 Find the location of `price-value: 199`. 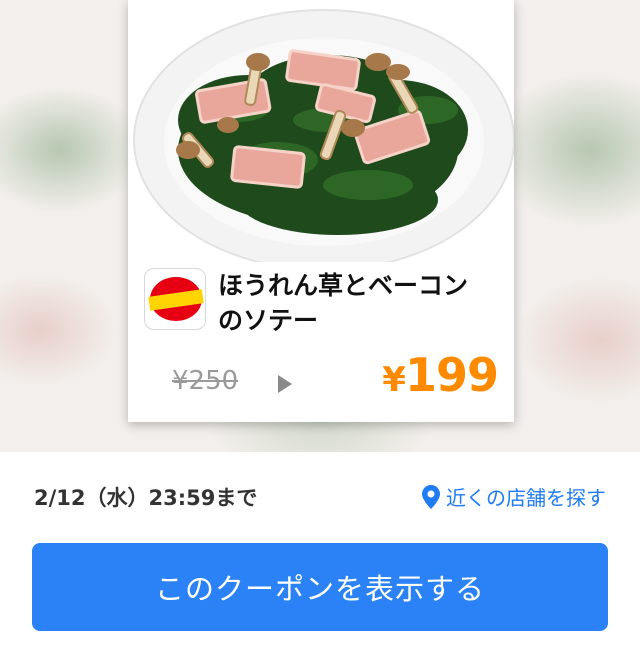

price-value: 199 is located at coordinates (451, 375).